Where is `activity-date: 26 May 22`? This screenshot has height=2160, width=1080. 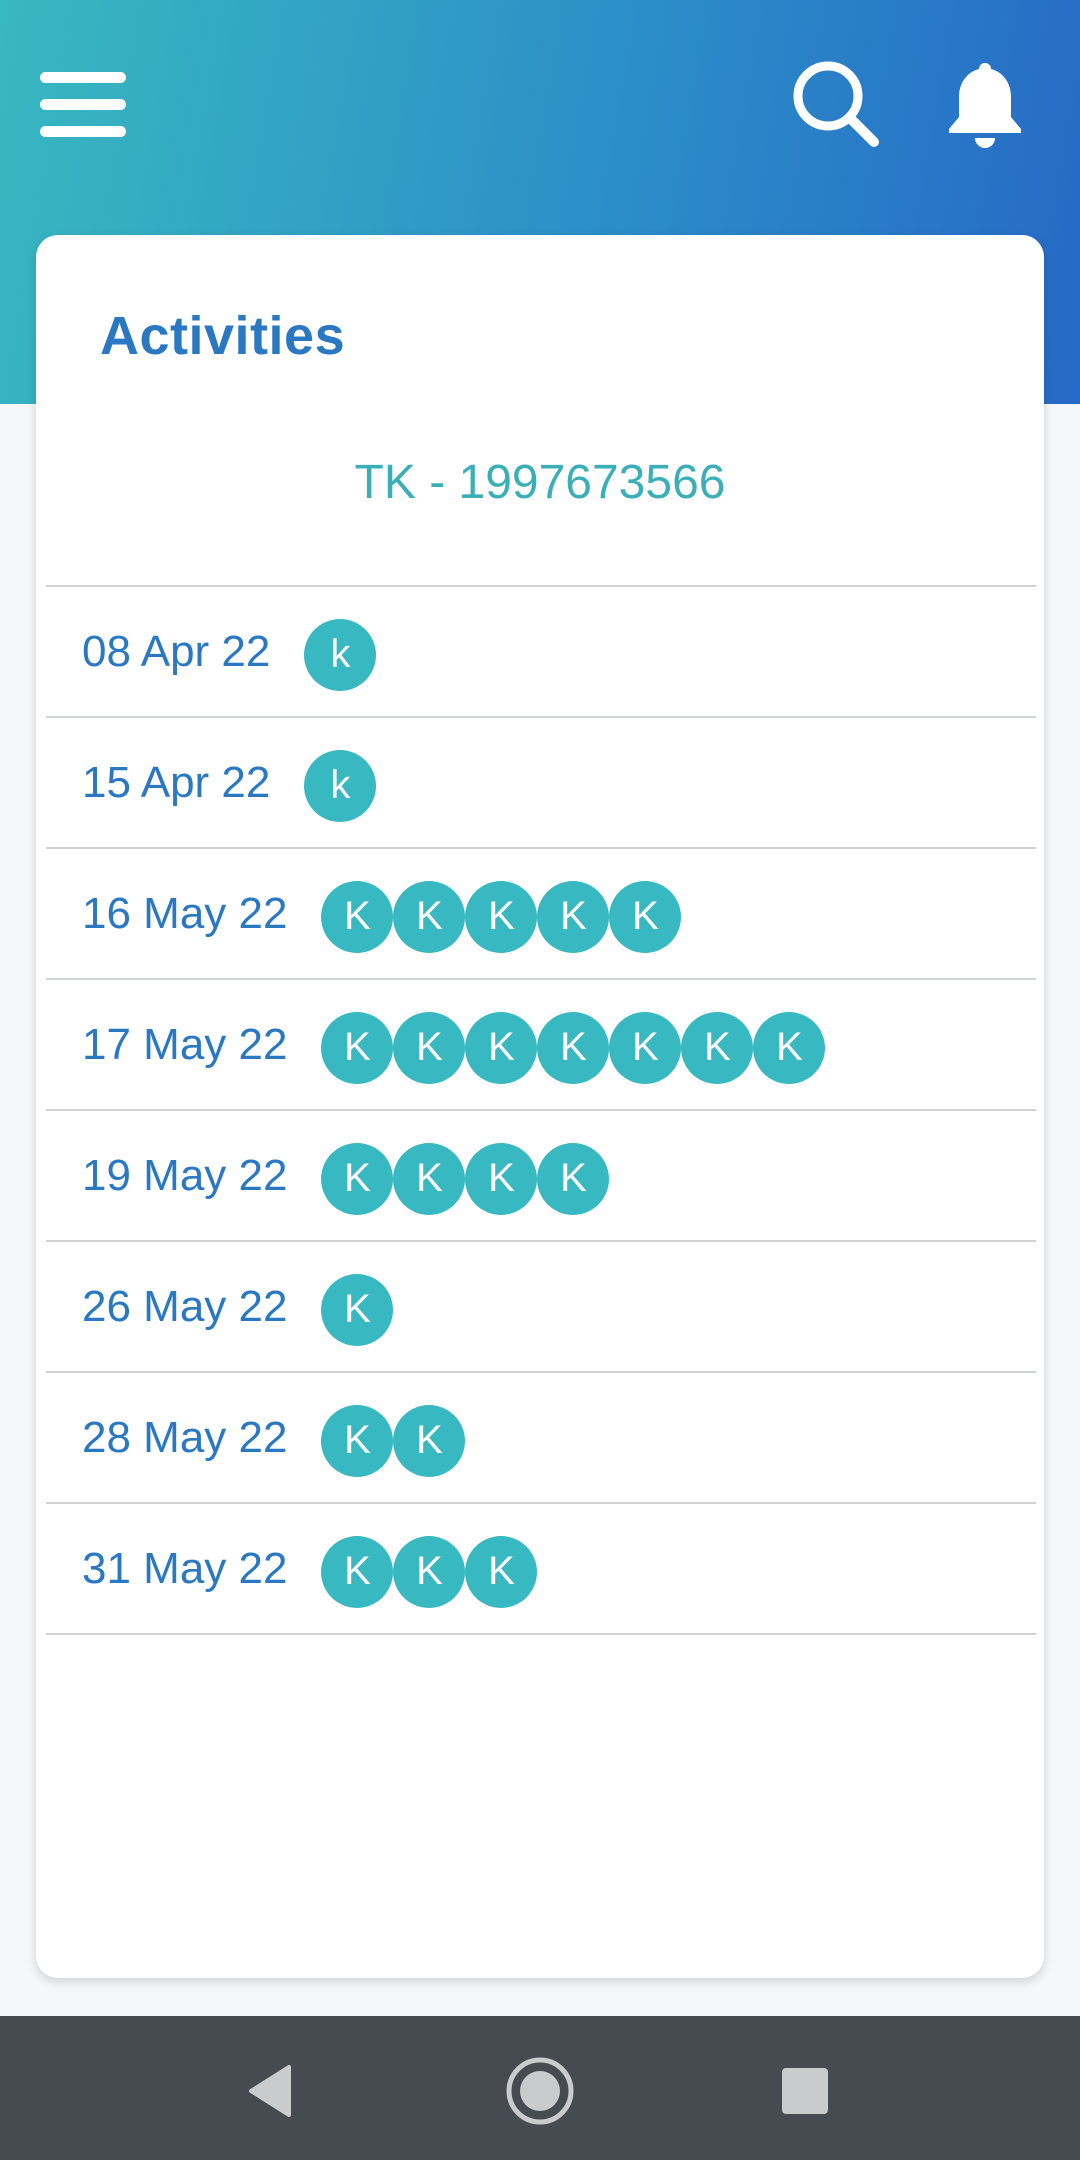 activity-date: 26 May 22 is located at coordinates (185, 1306).